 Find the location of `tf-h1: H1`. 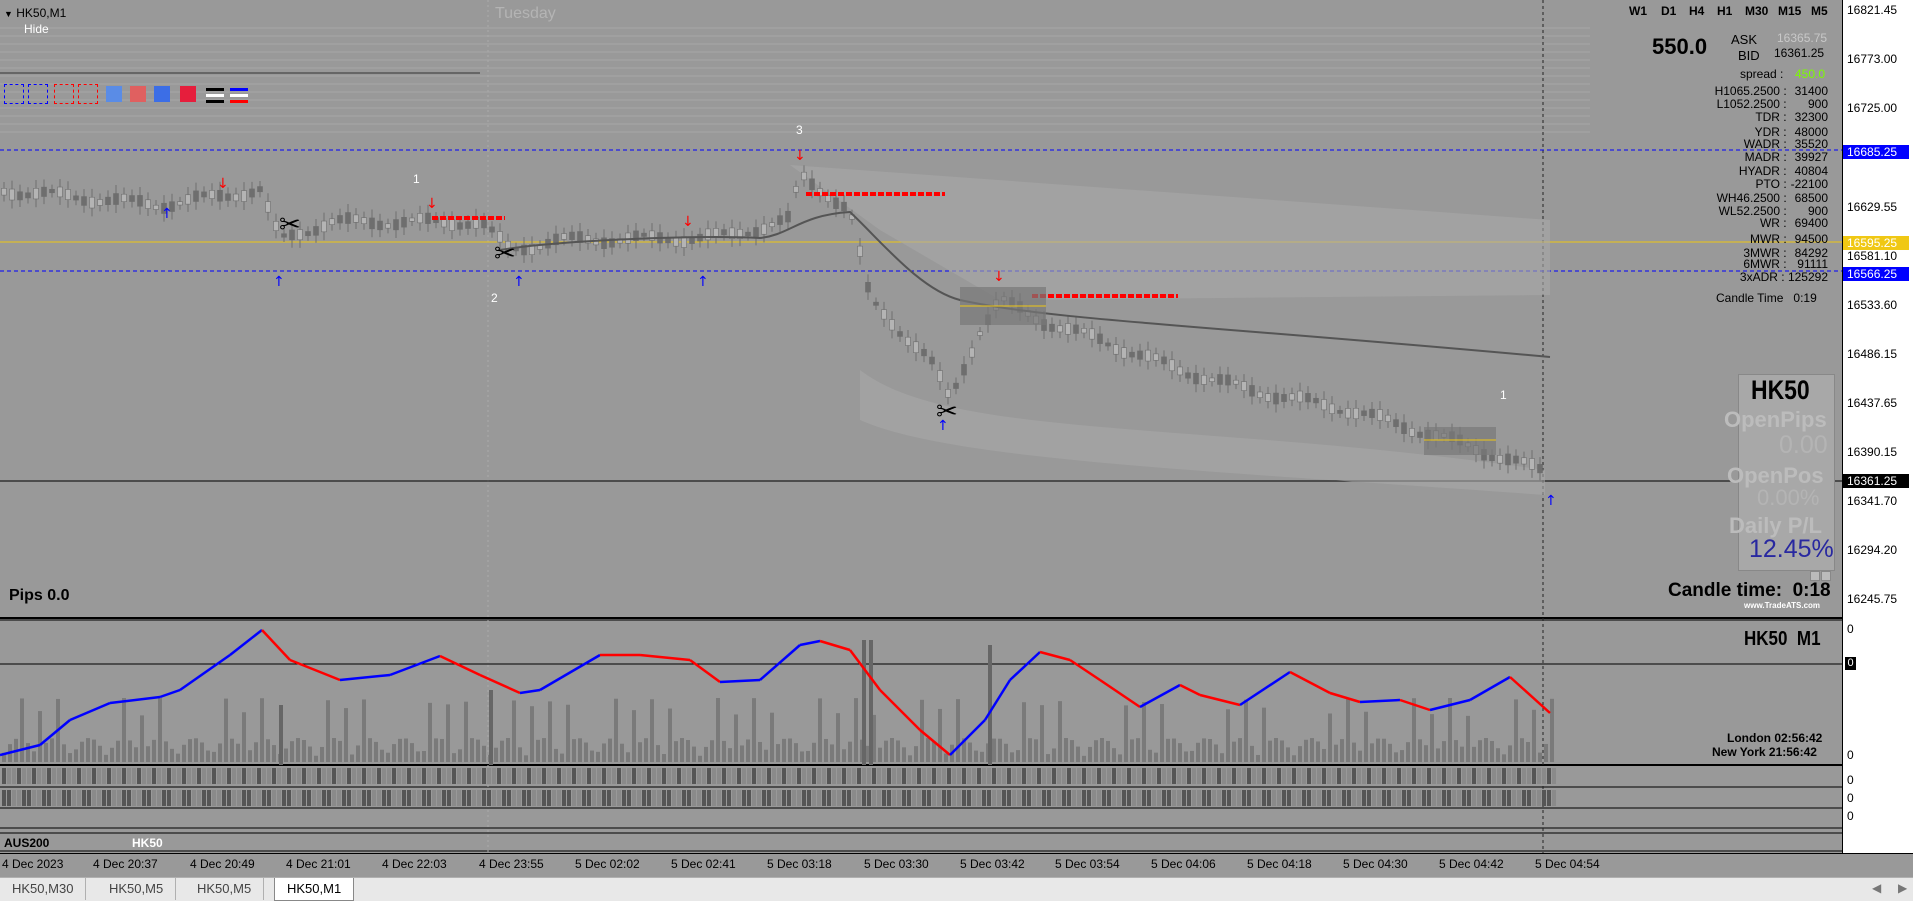

tf-h1: H1 is located at coordinates (1724, 11).